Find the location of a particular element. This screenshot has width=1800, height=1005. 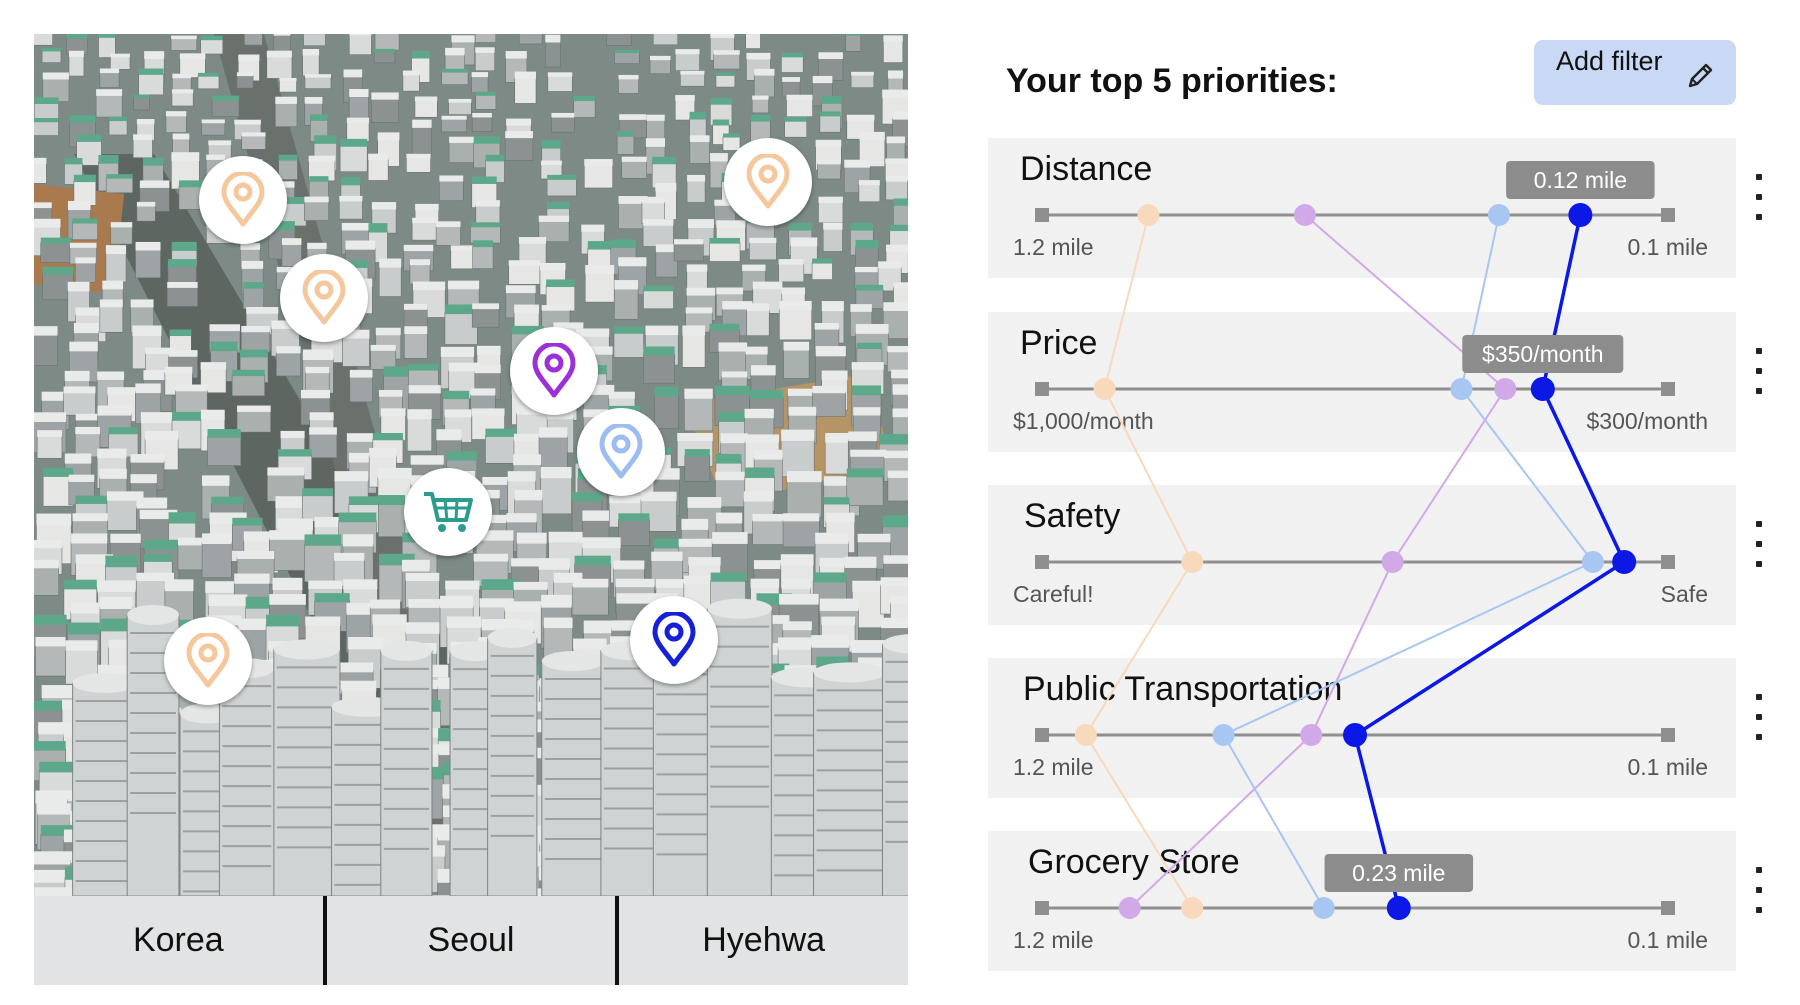

axis-max-label: $300/month is located at coordinates (1647, 421).